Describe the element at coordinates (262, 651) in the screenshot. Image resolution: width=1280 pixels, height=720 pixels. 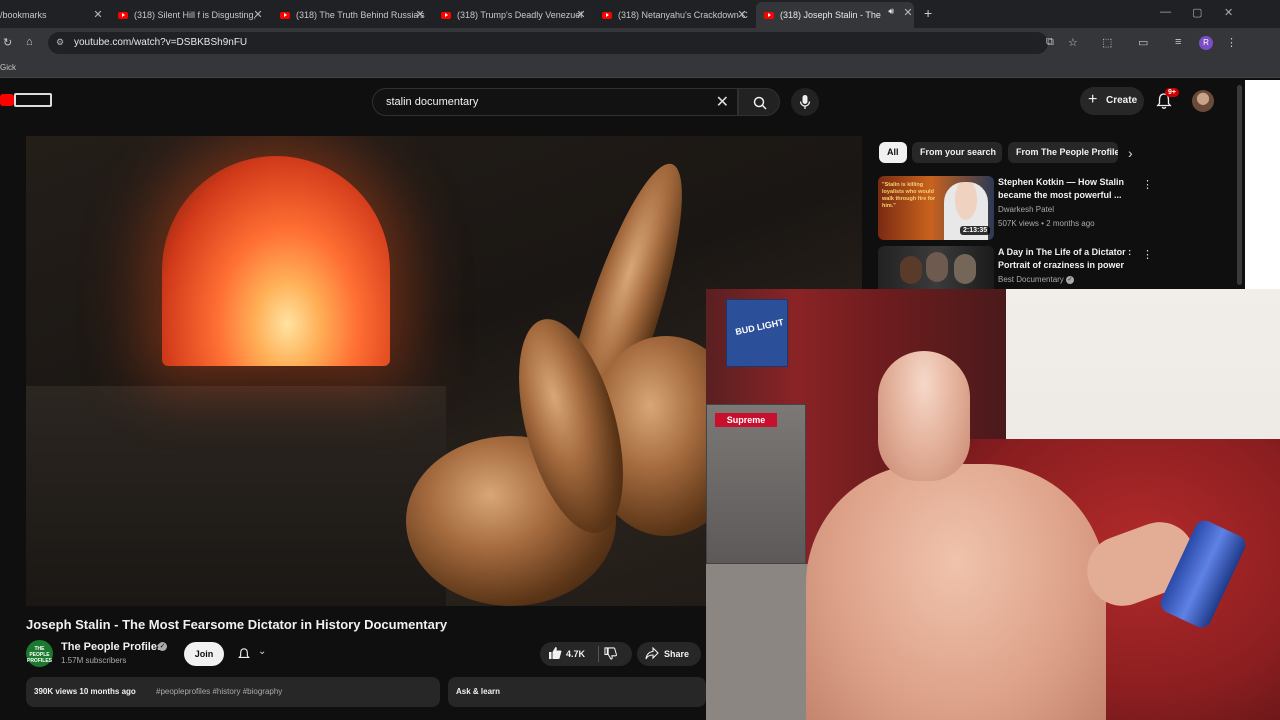
I see `chevron-down-icon: ⌄` at that location.